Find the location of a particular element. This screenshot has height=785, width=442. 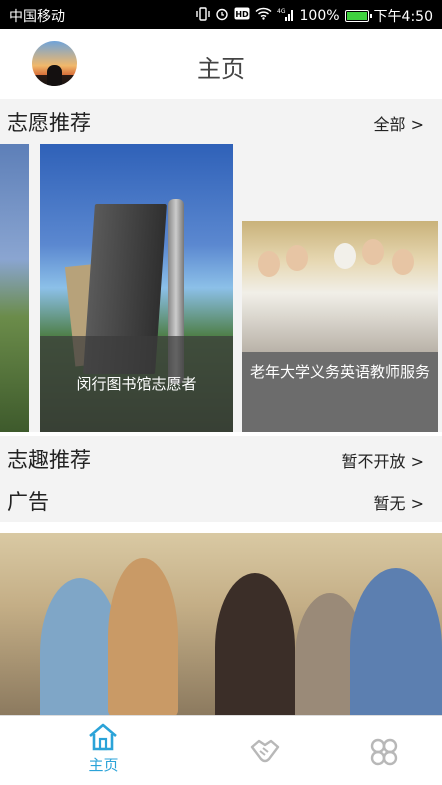

volunteer-card: 老年大学义务英语教师服务 is located at coordinates (340, 326).